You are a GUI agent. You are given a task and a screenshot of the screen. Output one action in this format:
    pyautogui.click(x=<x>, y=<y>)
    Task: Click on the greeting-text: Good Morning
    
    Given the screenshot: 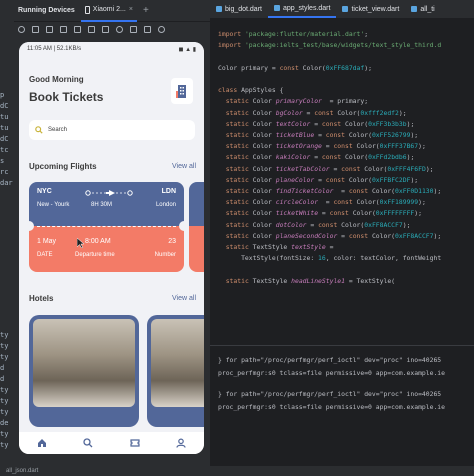 What is the action you would take?
    pyautogui.click(x=56, y=79)
    